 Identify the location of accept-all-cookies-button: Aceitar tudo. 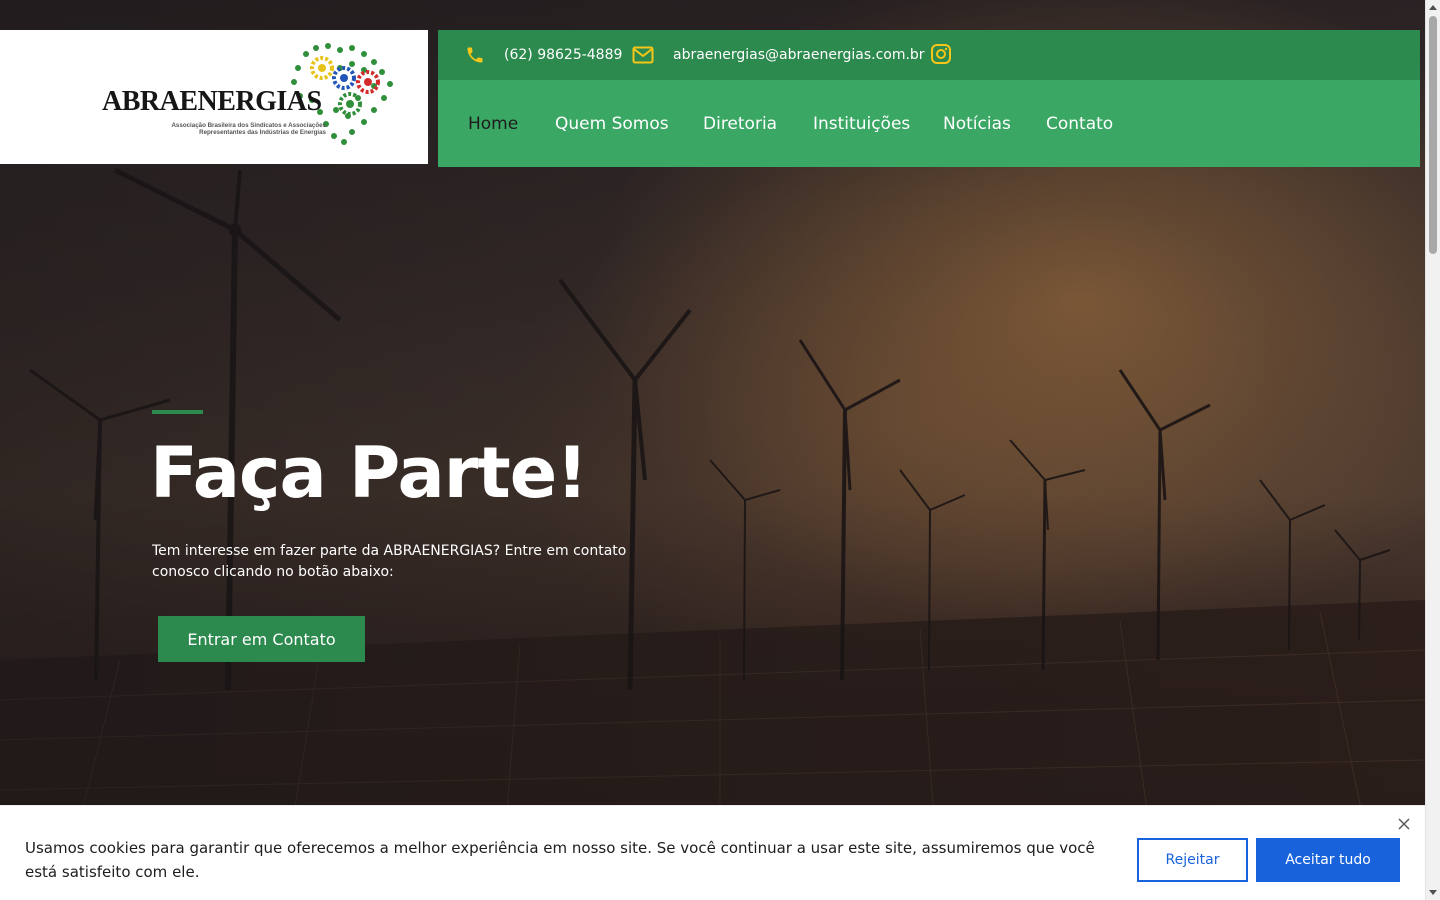
(1328, 860).